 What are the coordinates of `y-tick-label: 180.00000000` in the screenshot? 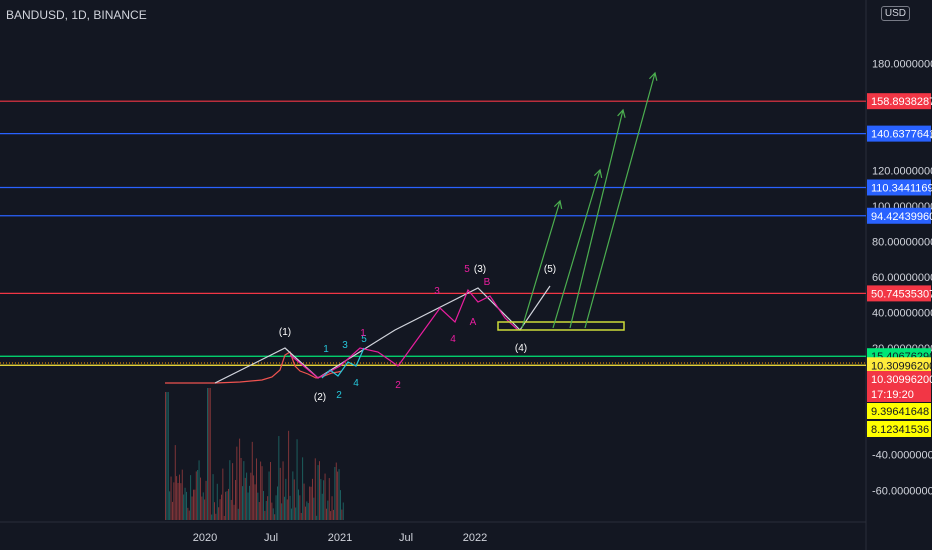 It's located at (902, 65).